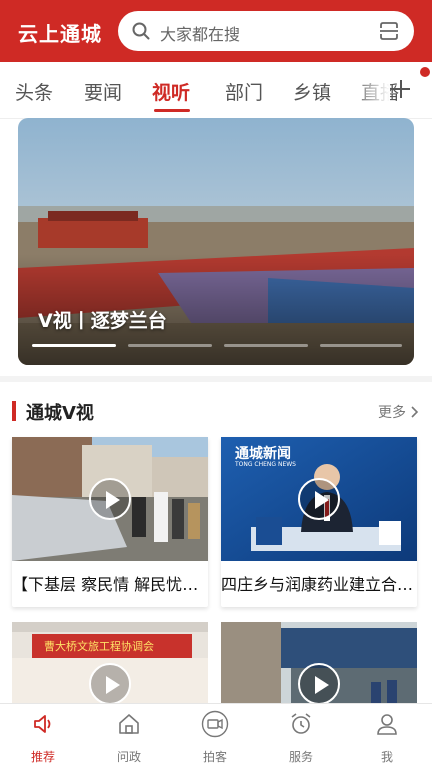  What do you see at coordinates (200, 34) in the screenshot?
I see `search-placeholder: 大家都在搜` at bounding box center [200, 34].